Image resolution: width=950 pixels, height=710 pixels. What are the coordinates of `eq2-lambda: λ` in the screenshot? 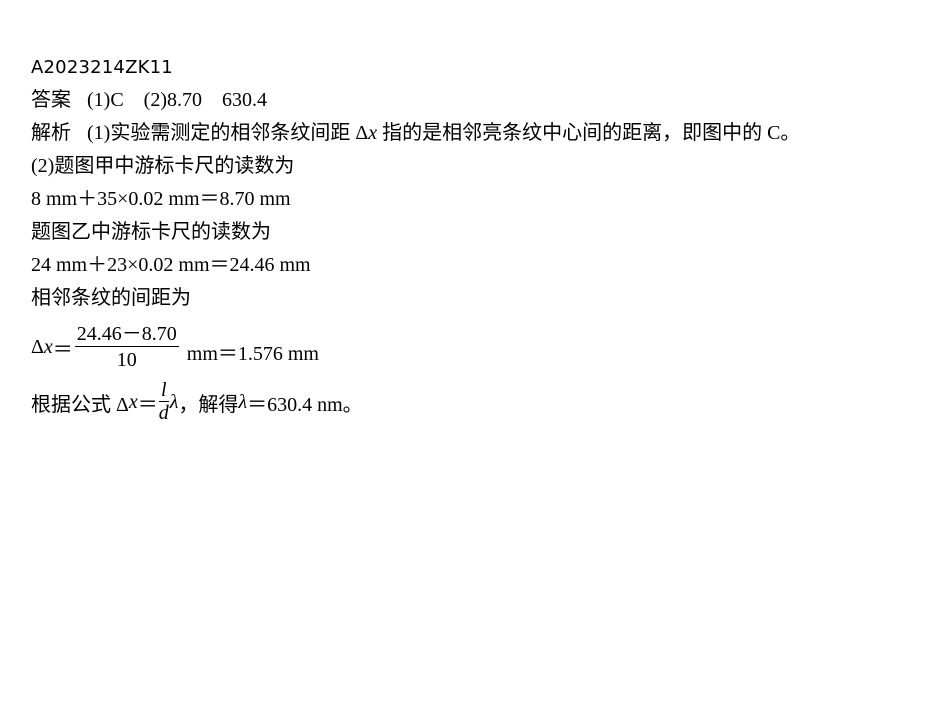 It's located at (174, 401).